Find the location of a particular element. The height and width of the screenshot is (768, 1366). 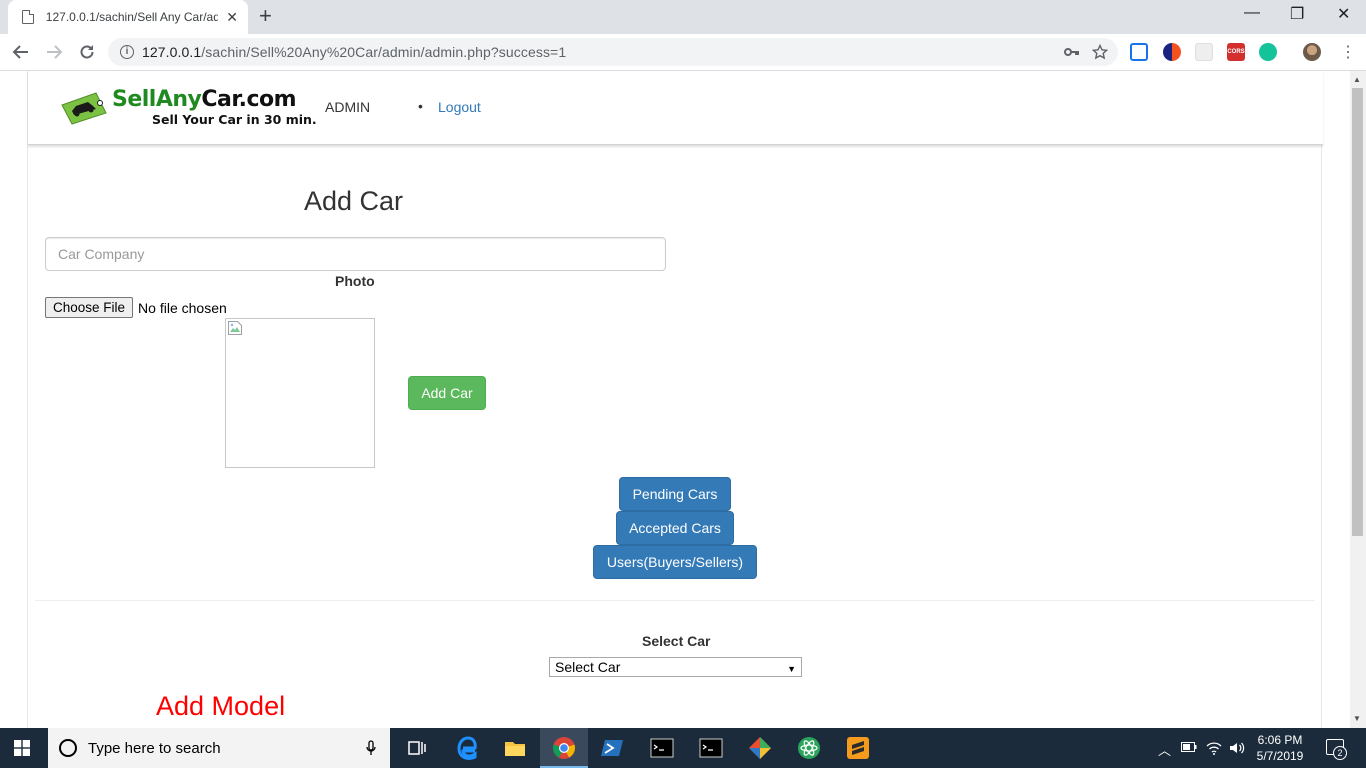

car-tag-logo-icon is located at coordinates (84, 108).